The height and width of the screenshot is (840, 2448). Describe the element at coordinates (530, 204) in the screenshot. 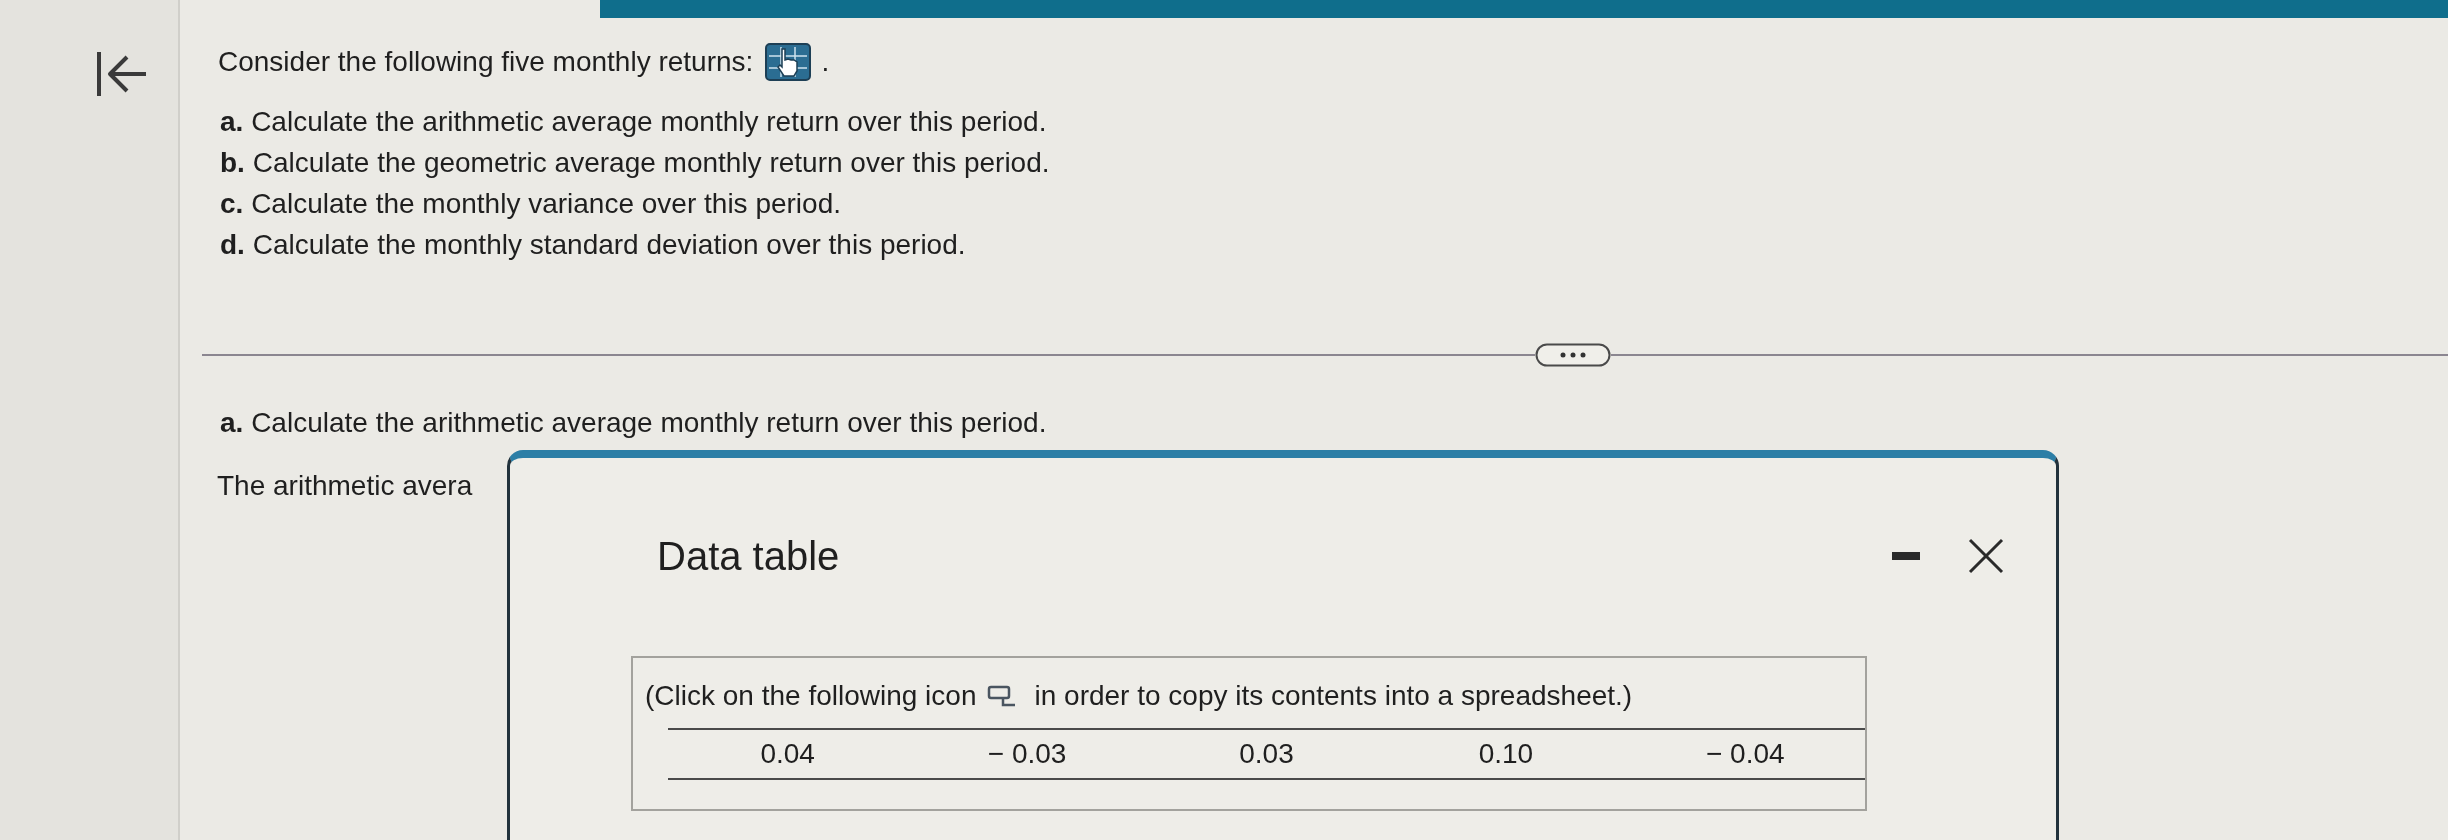

I see `question-part: c. Calculate the monthly variance over this period.` at that location.